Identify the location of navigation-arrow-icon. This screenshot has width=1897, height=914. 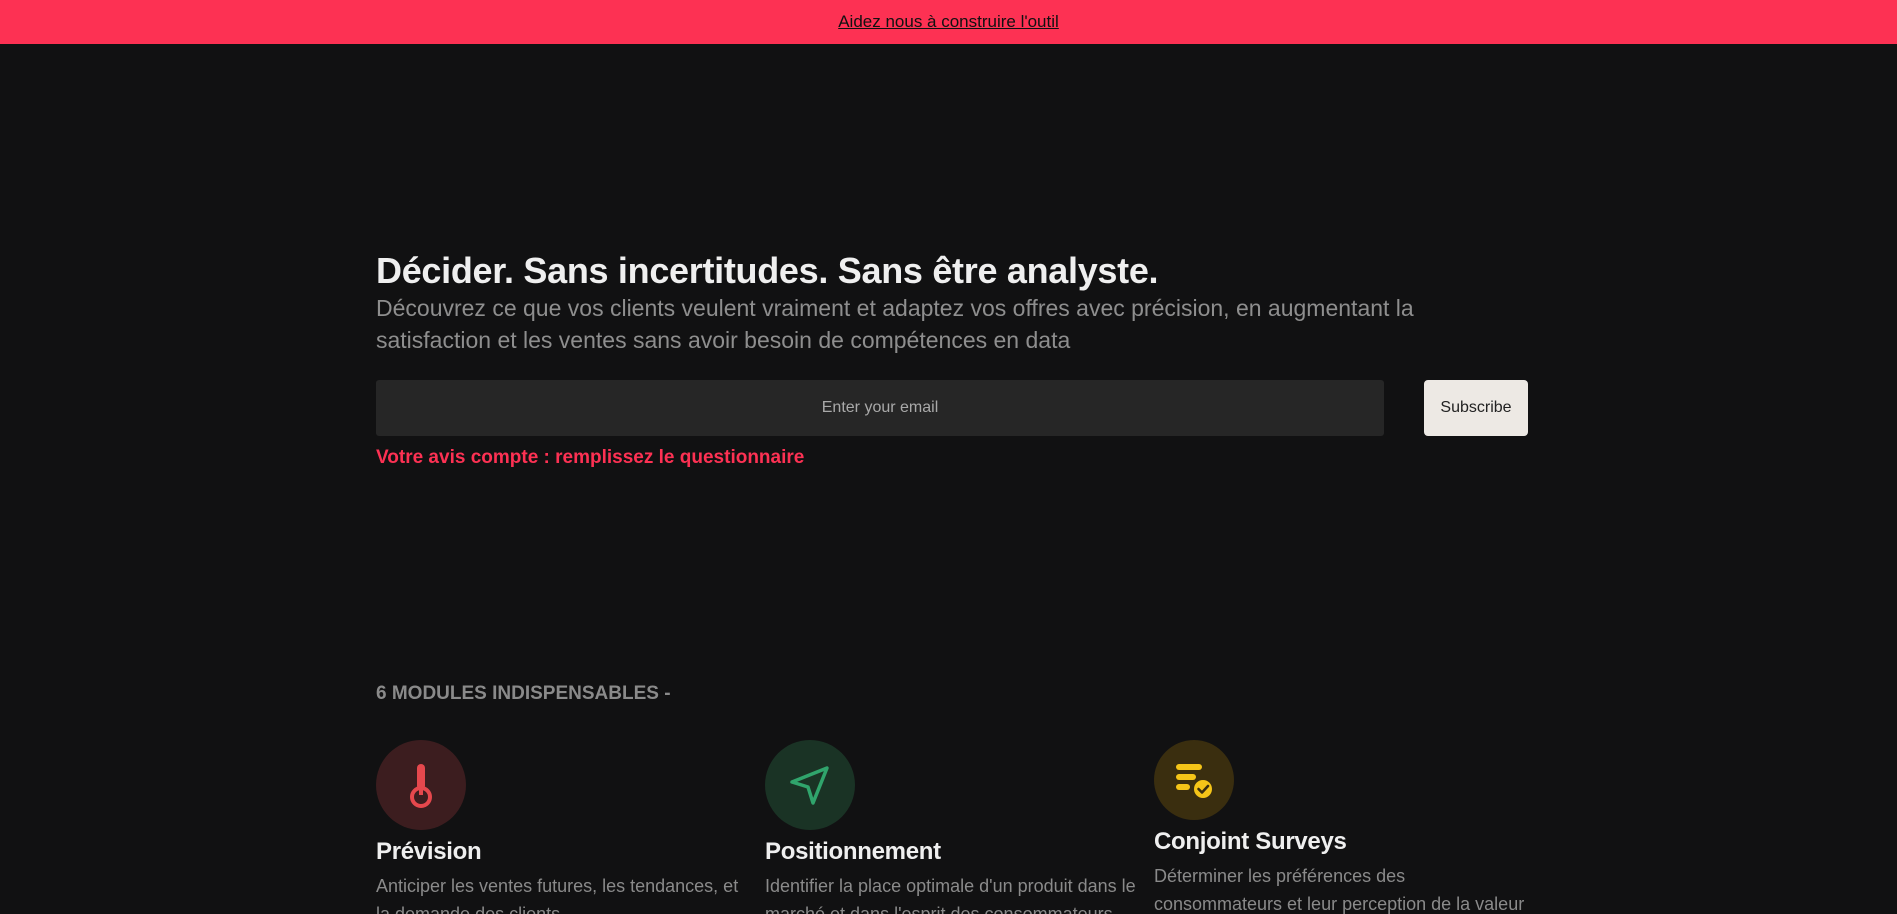
(809, 785).